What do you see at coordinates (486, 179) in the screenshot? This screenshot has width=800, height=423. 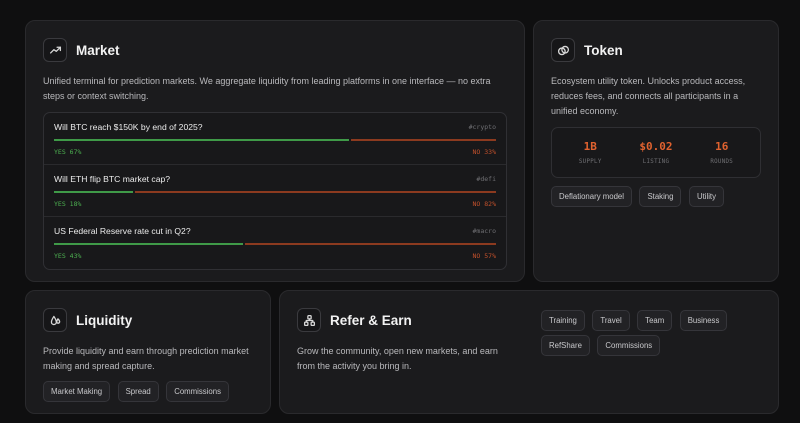 I see `market-tag: #defi` at bounding box center [486, 179].